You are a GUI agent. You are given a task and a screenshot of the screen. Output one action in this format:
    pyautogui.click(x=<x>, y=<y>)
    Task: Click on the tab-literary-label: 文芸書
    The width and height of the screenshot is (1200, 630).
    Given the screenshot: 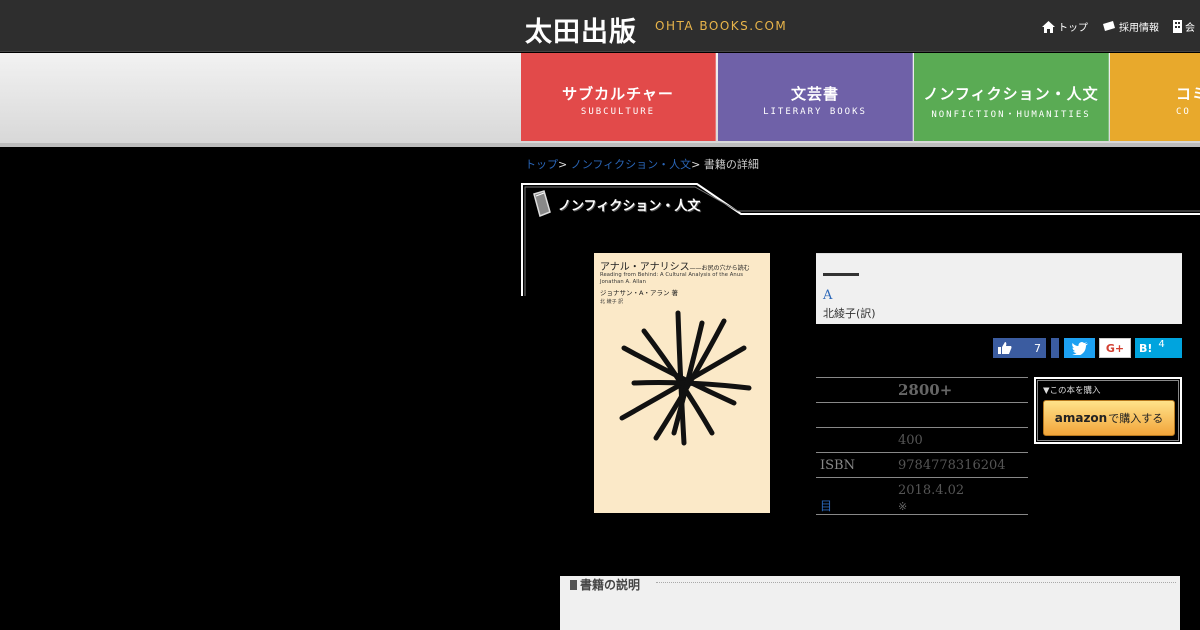 What is the action you would take?
    pyautogui.click(x=814, y=94)
    